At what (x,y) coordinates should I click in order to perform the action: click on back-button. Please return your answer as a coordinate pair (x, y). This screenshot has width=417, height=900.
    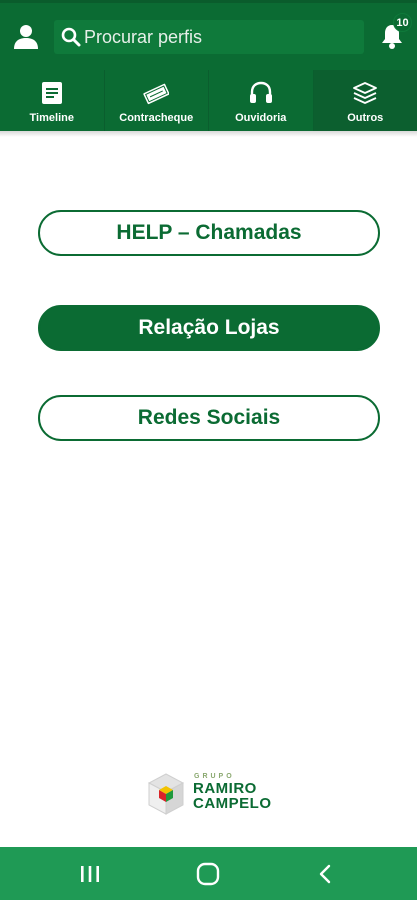
    Looking at the image, I should click on (326, 874).